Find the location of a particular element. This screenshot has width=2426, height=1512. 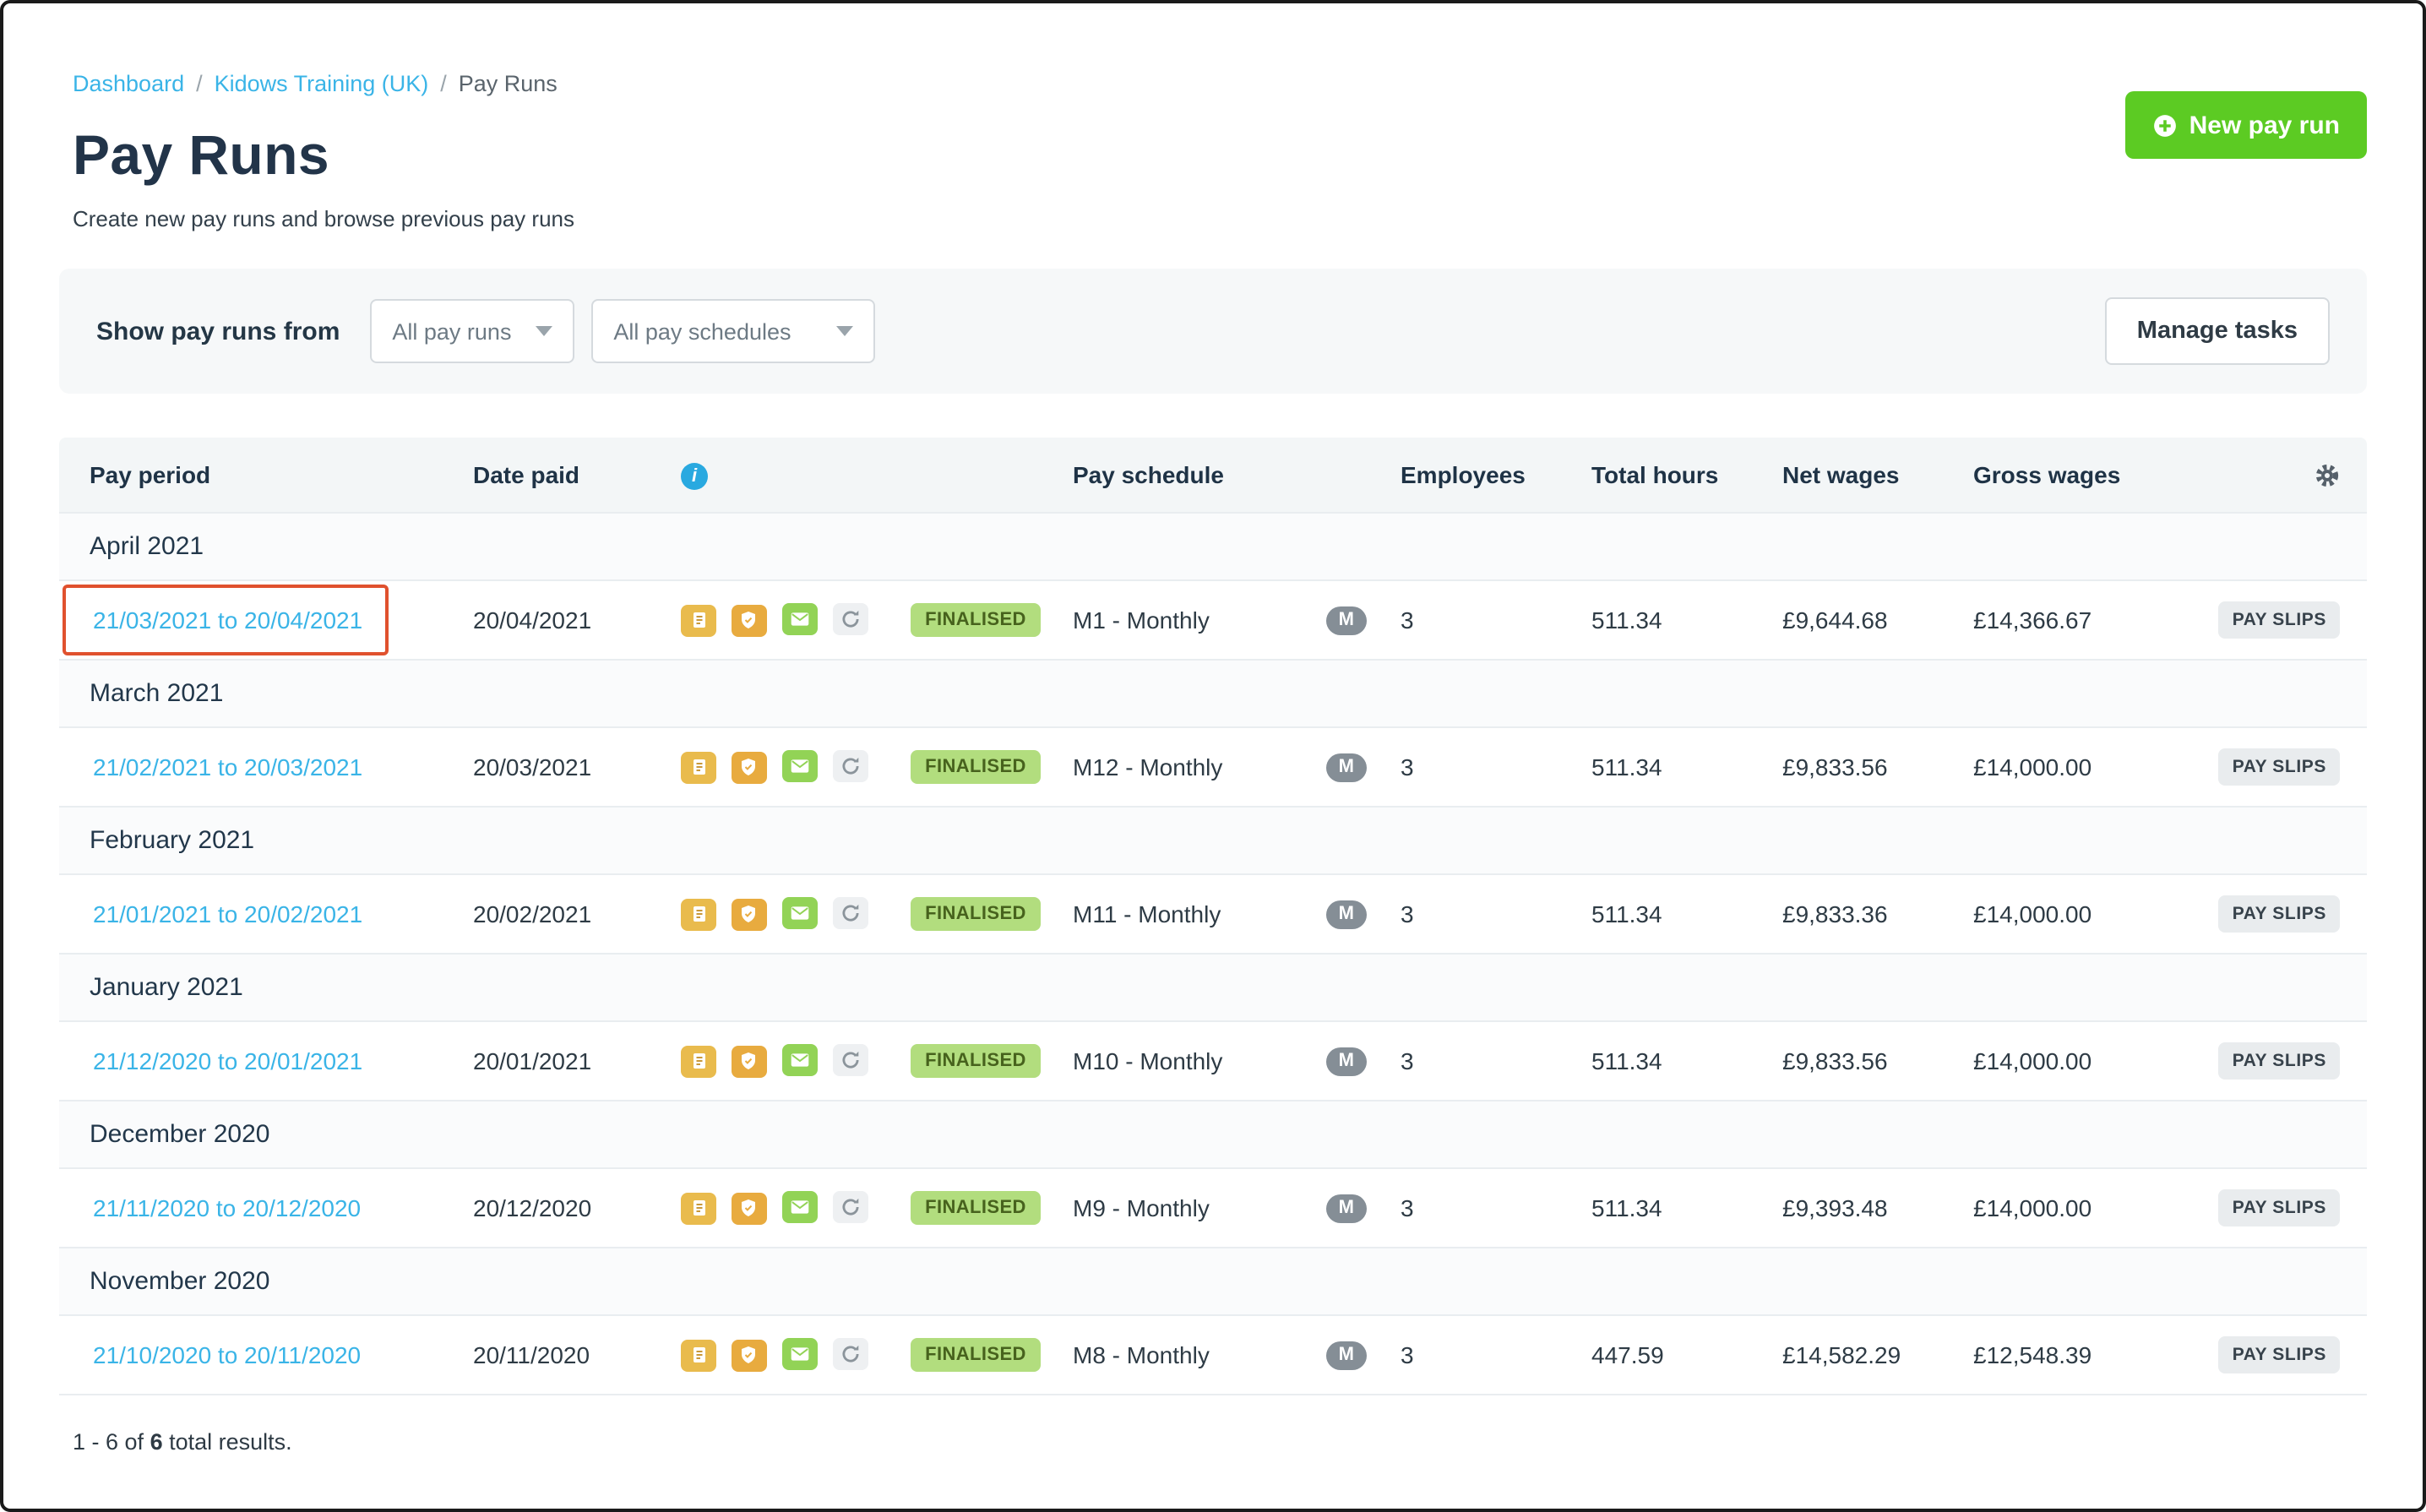

date-paid-cell: 20/03/2021 is located at coordinates (532, 767).